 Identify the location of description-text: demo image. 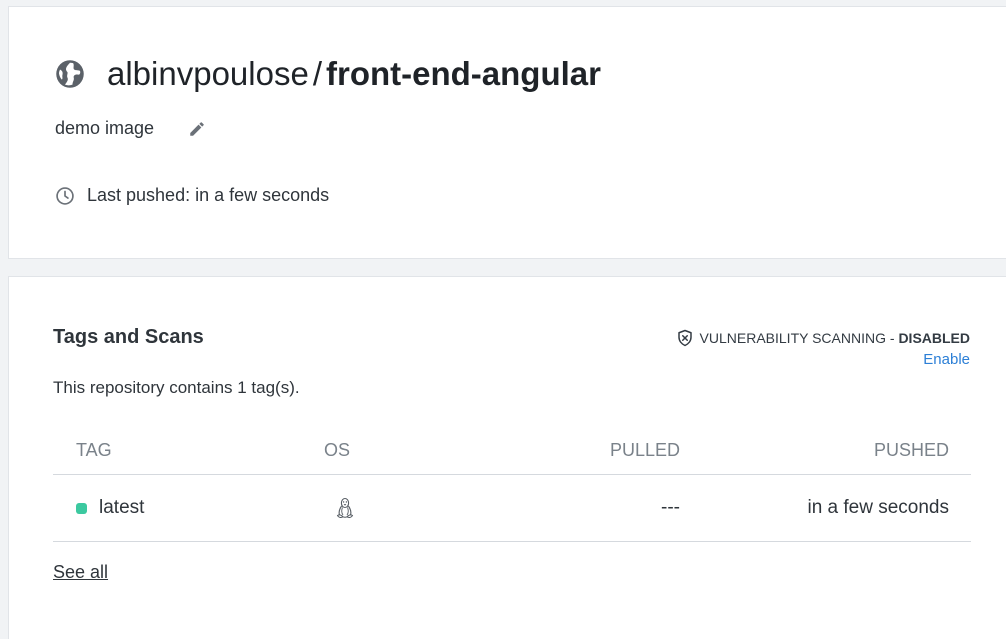
(105, 128).